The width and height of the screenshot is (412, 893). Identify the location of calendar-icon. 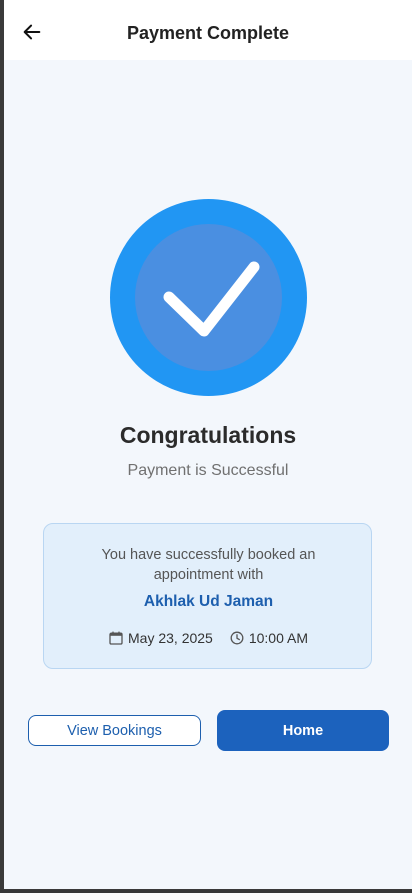
(116, 638).